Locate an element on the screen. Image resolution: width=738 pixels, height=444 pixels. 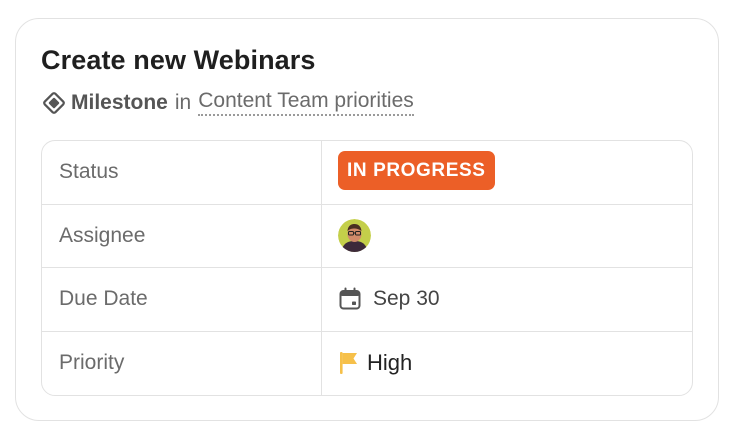
flag-icon is located at coordinates (349, 363).